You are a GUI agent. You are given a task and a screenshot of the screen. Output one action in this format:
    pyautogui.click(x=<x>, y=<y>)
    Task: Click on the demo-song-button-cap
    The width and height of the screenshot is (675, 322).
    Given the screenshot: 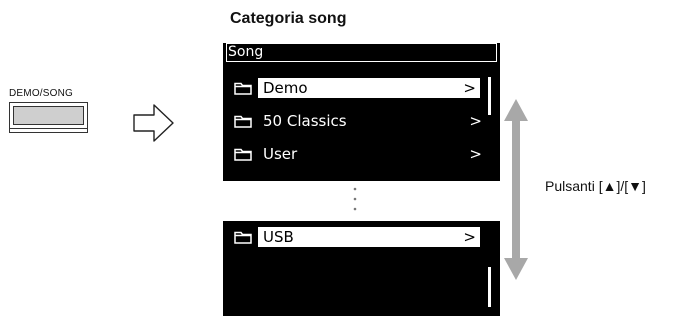 What is the action you would take?
    pyautogui.click(x=48, y=115)
    